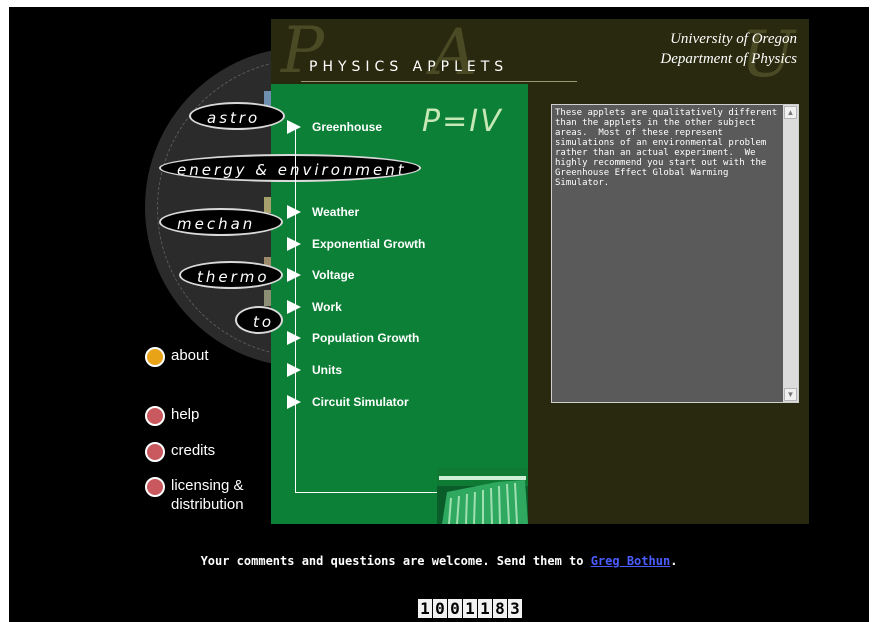 This screenshot has width=878, height=622. I want to click on about-label: about, so click(190, 355).